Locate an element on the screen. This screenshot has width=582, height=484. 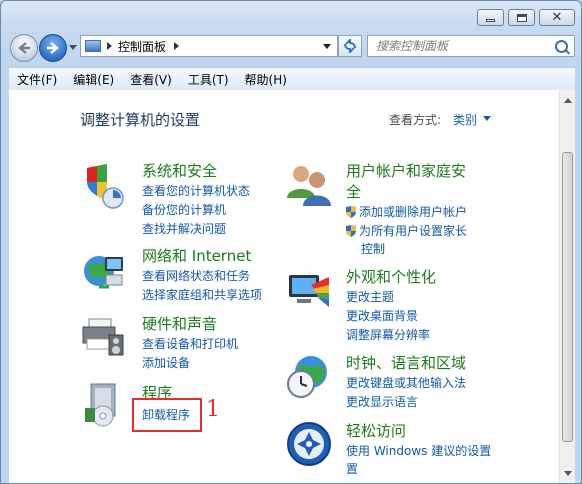
menu-view: 查看(V) is located at coordinates (151, 79).